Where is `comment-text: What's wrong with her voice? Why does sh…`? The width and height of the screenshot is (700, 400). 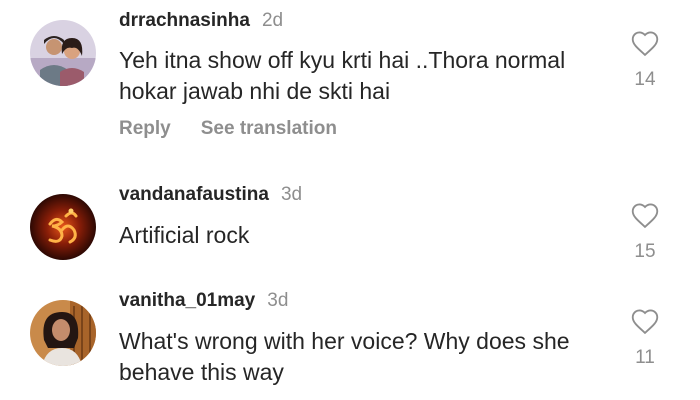
comment-text: What's wrong with her voice? Why does sh… is located at coordinates (344, 356).